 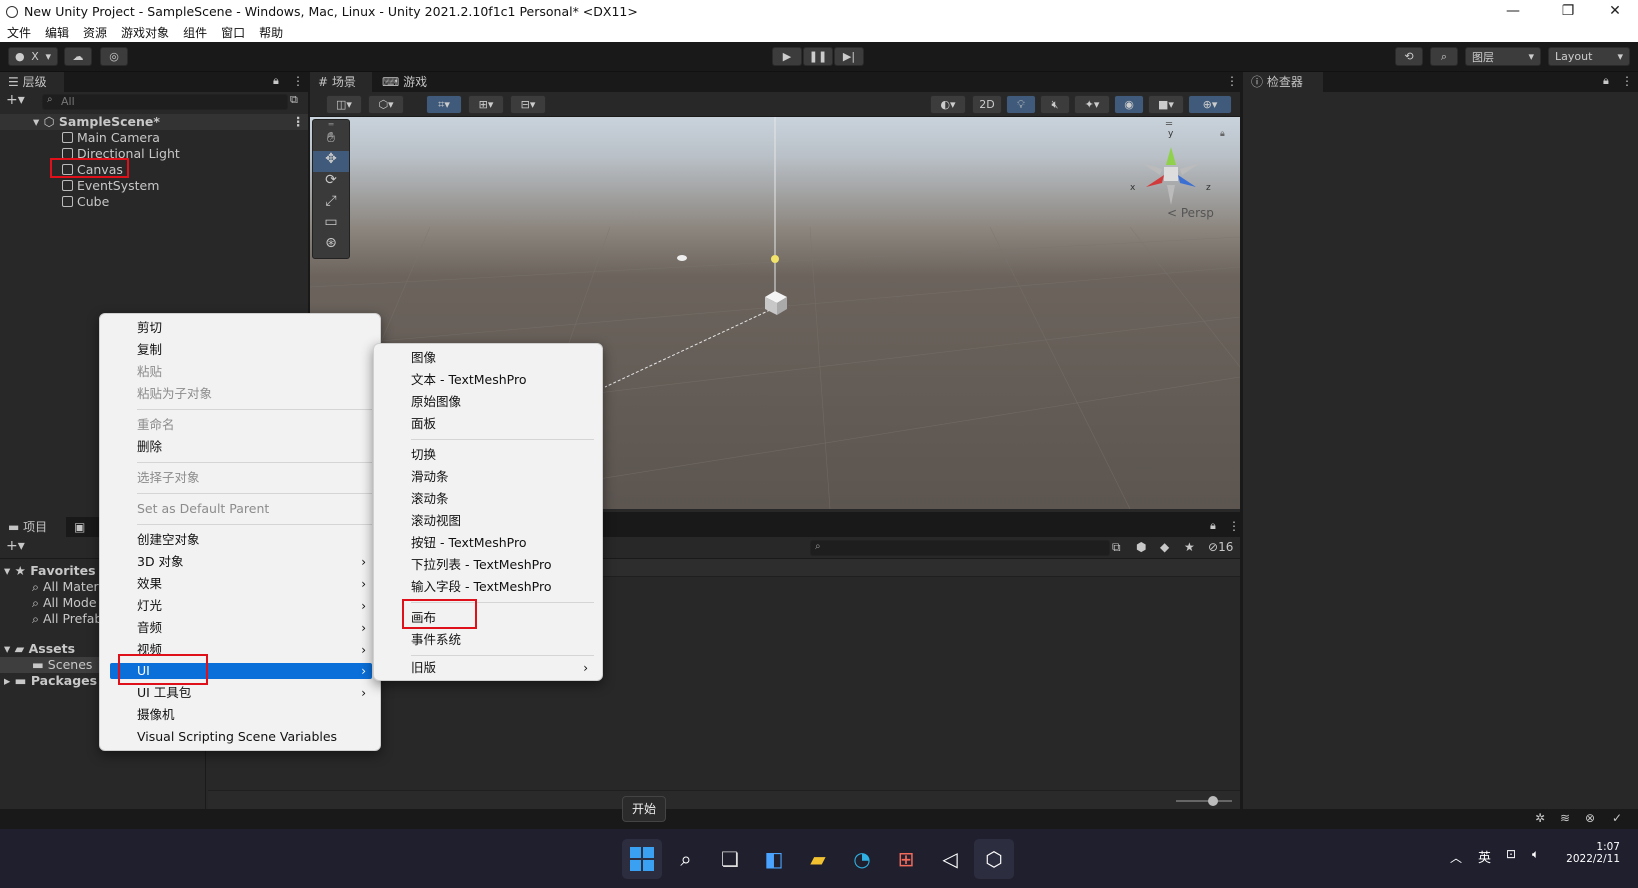 I want to click on layers-status-icon: ≋, so click(x=1565, y=818).